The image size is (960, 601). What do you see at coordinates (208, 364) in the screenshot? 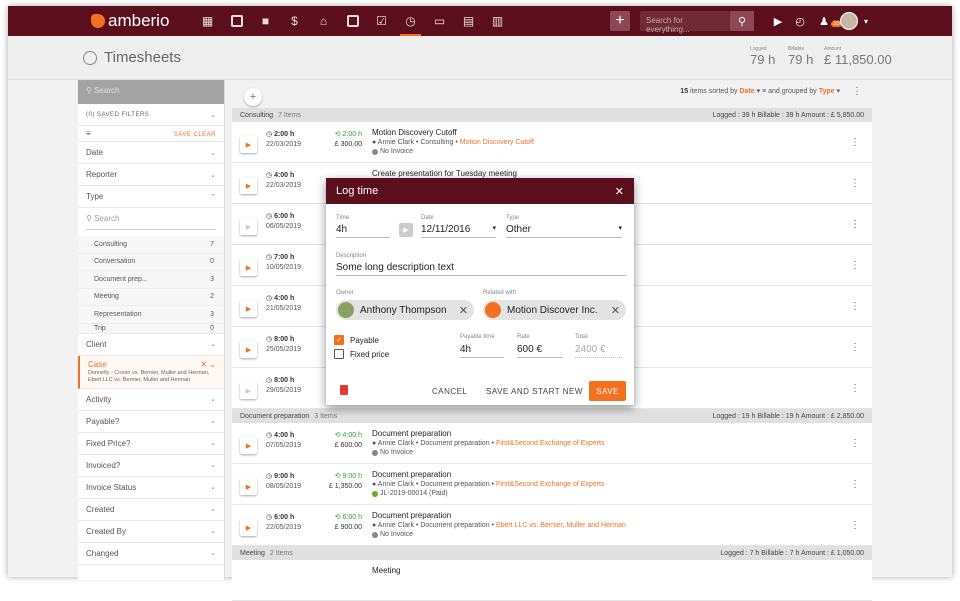
I see `clear-case-icon: ✕ ⌄` at bounding box center [208, 364].